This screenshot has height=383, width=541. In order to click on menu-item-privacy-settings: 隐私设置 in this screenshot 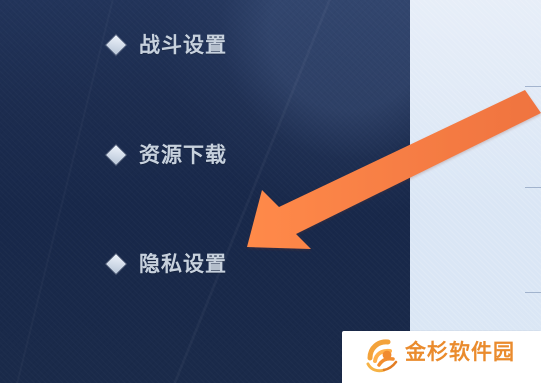, I will do `click(166, 264)`.